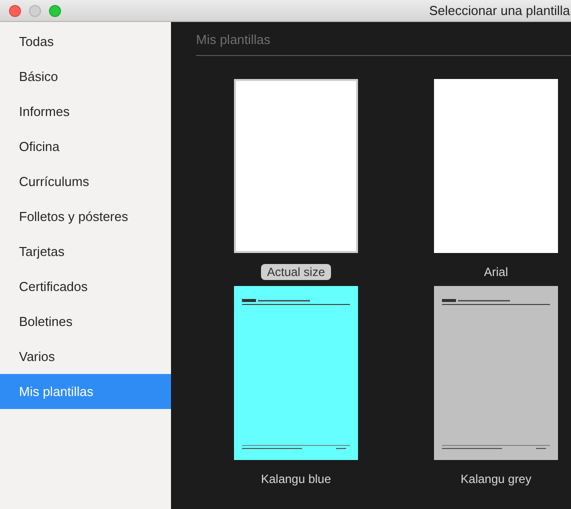 The image size is (571, 509). What do you see at coordinates (85, 321) in the screenshot?
I see `sidebar-item: Boletines` at bounding box center [85, 321].